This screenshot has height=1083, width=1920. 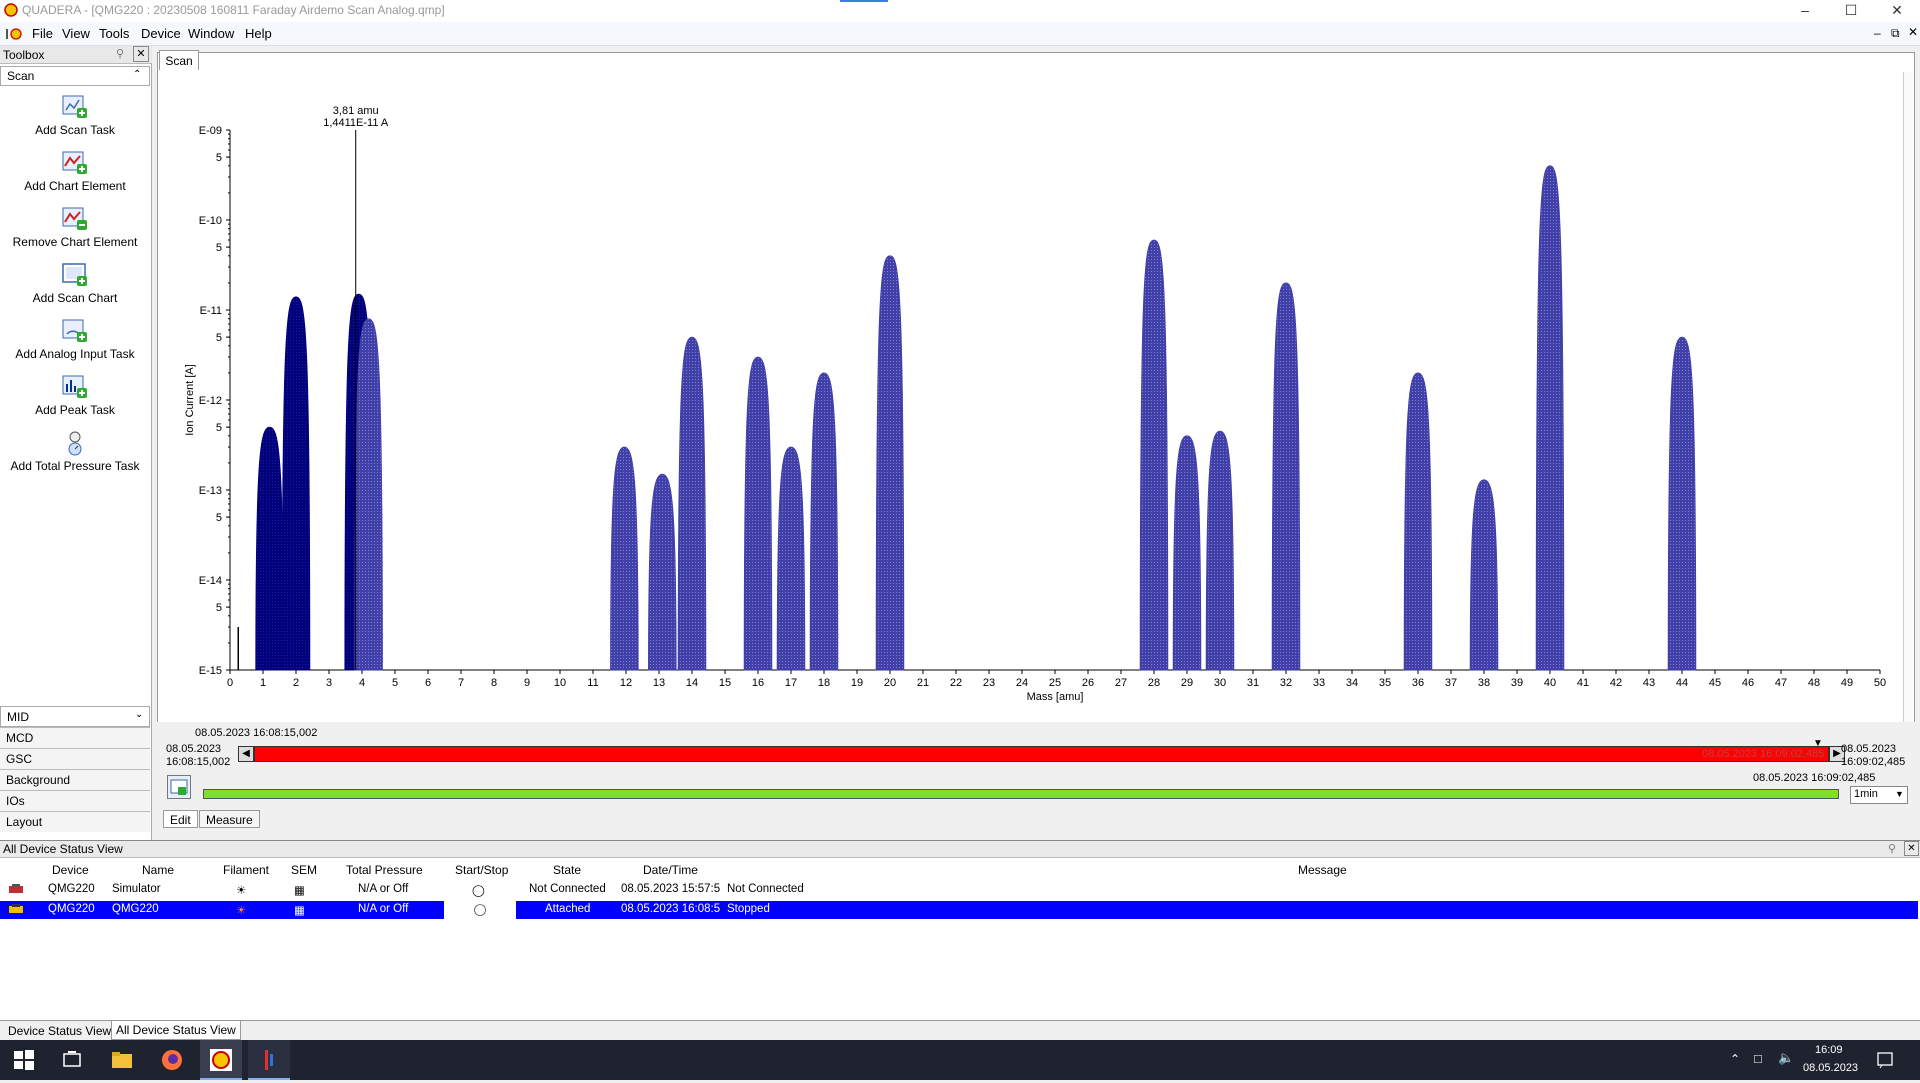 What do you see at coordinates (1911, 848) in the screenshot?
I see `status-view-close-icon: ✕` at bounding box center [1911, 848].